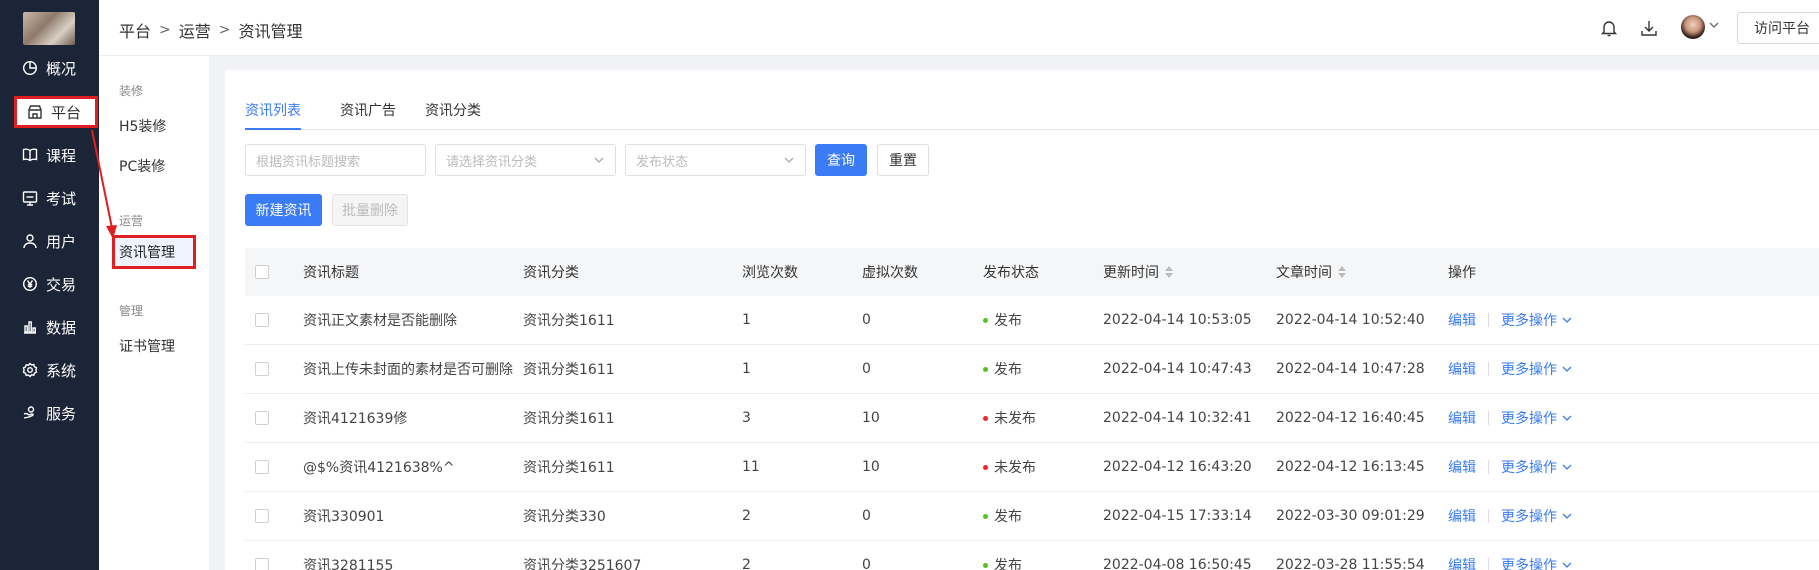 This screenshot has width=1819, height=570. I want to click on category-select: 请选择资讯分类, so click(525, 160).